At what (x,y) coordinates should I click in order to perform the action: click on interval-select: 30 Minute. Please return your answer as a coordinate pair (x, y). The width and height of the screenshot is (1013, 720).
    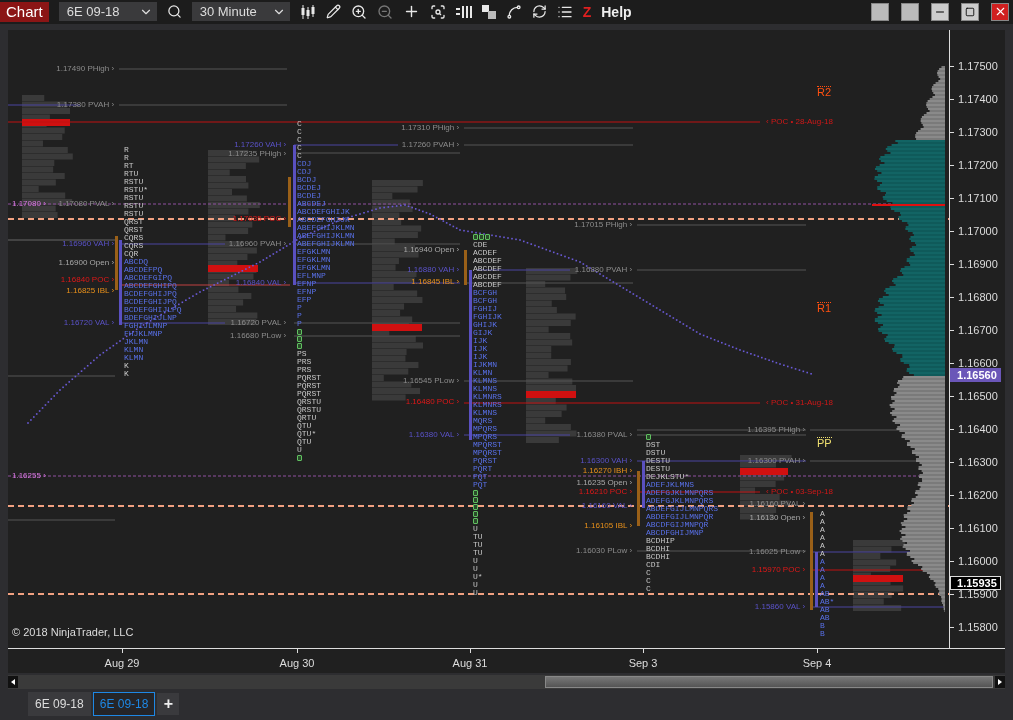
    Looking at the image, I should click on (240, 12).